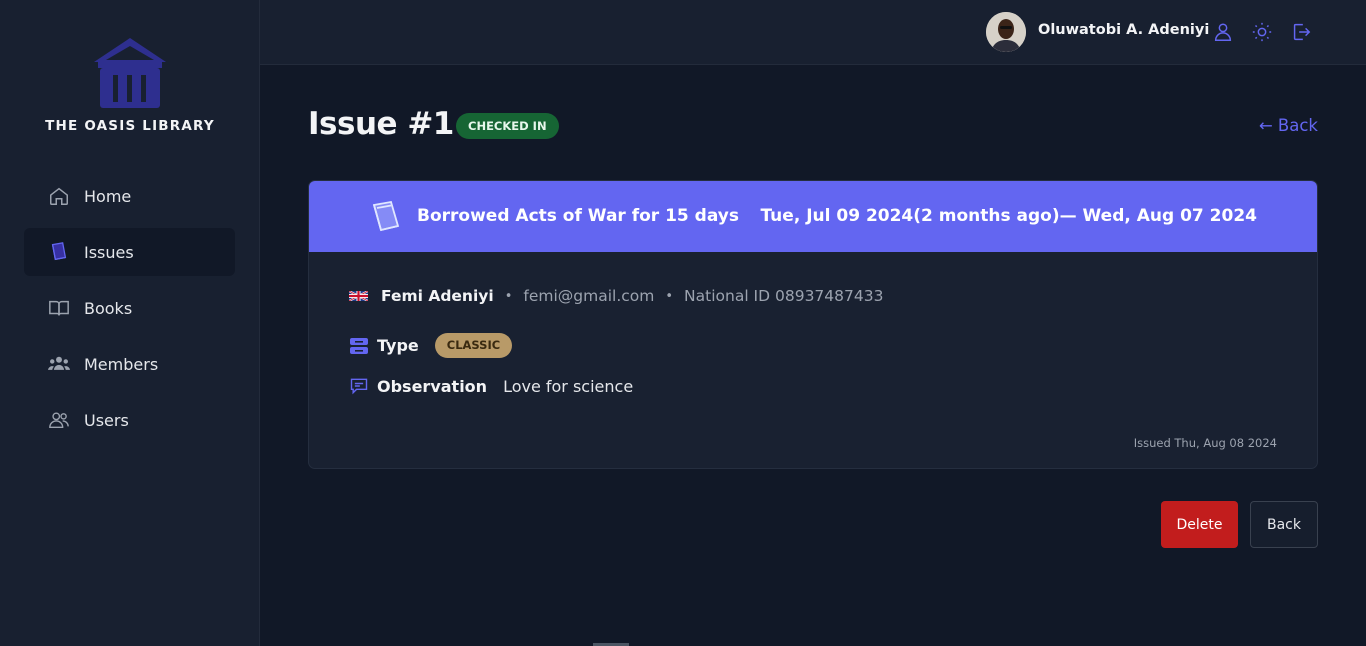  I want to click on borrowed-text: Borrowed Acts of War for 15 days, so click(578, 216).